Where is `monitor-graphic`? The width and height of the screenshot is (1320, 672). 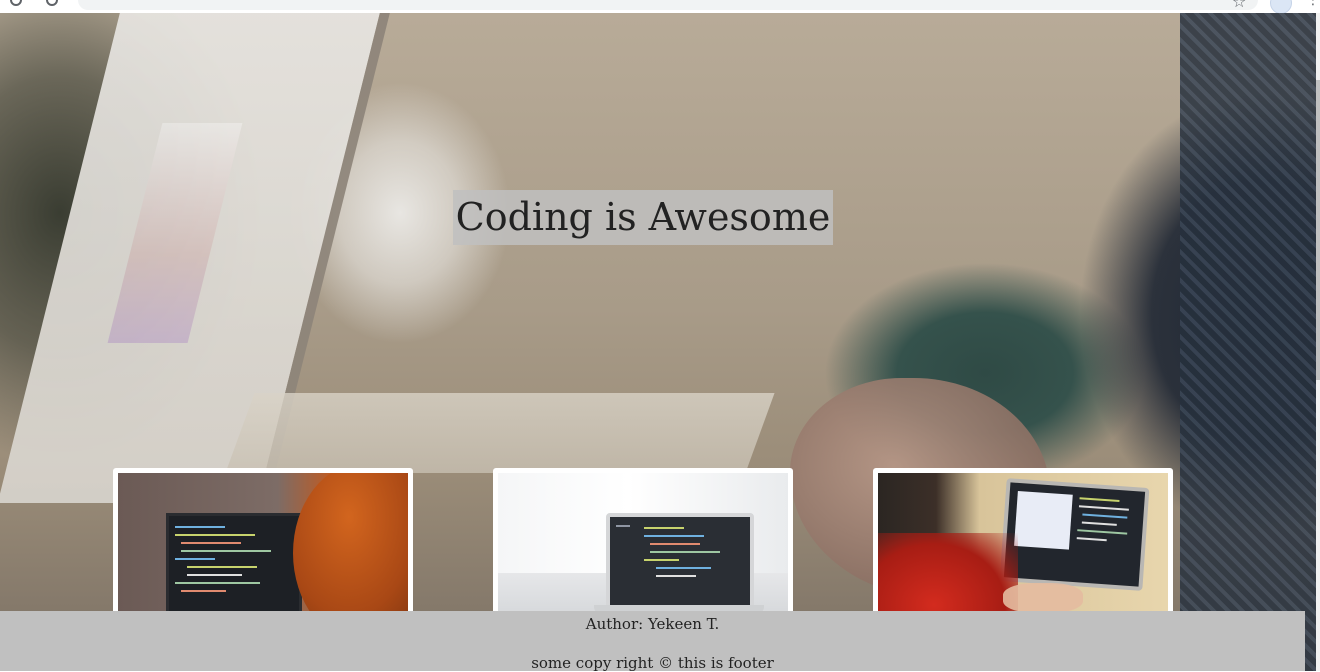
monitor-graphic is located at coordinates (234, 566).